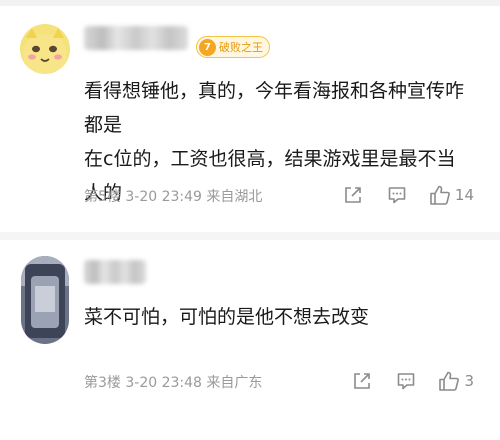 The height and width of the screenshot is (440, 500). What do you see at coordinates (250, 3) in the screenshot?
I see `top-divider` at bounding box center [250, 3].